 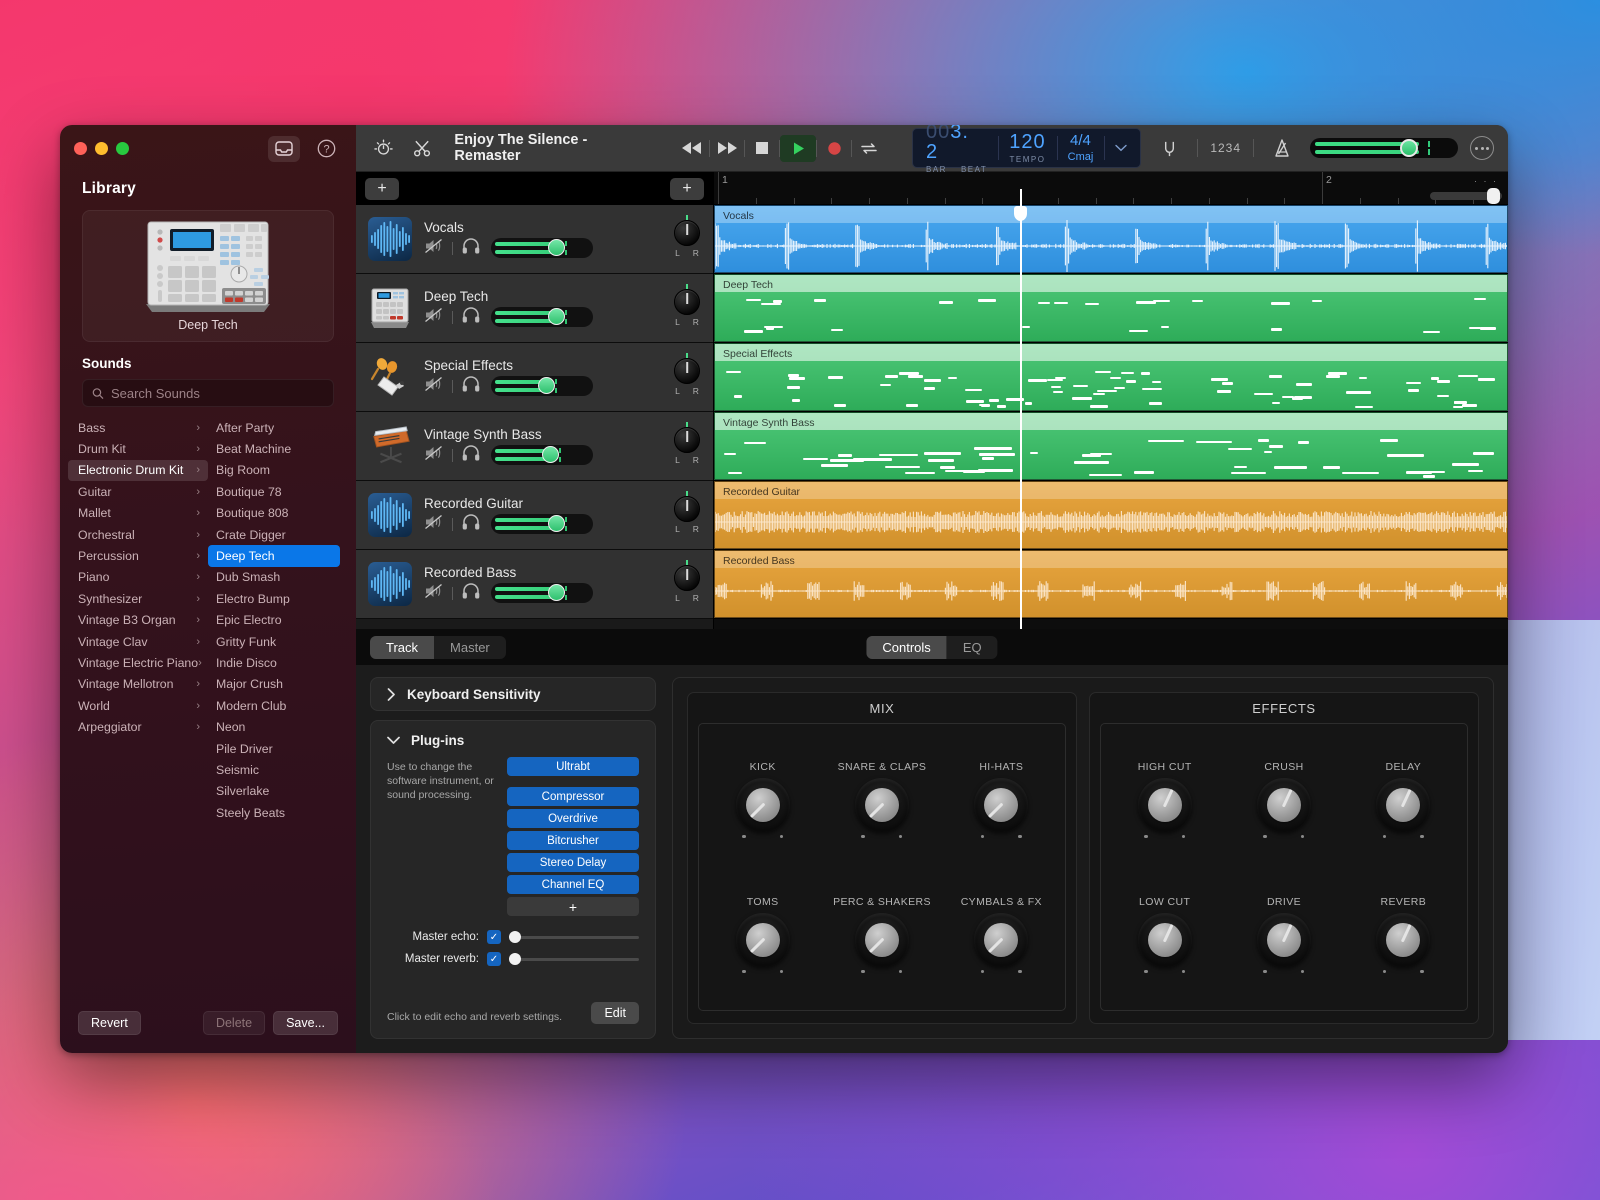 What do you see at coordinates (534, 515) in the screenshot?
I see `track-header: Recorded Guitar L R` at bounding box center [534, 515].